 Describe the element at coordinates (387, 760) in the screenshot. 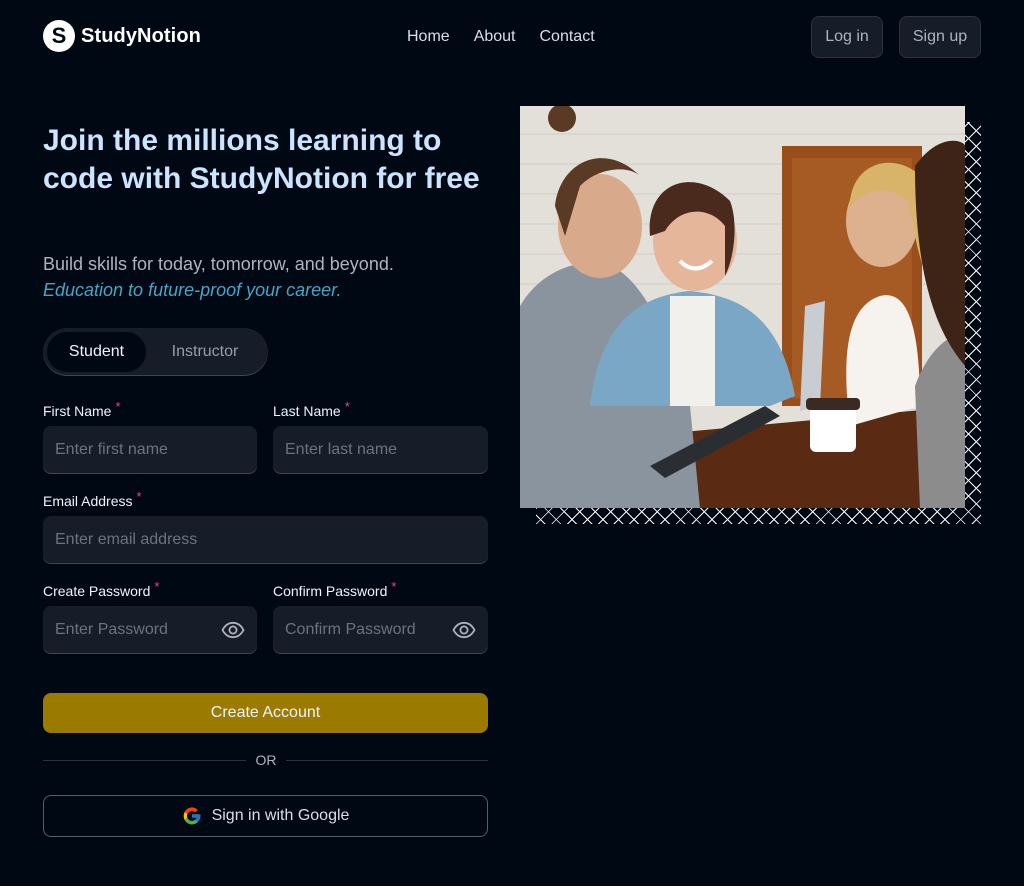

I see `divider-right` at that location.